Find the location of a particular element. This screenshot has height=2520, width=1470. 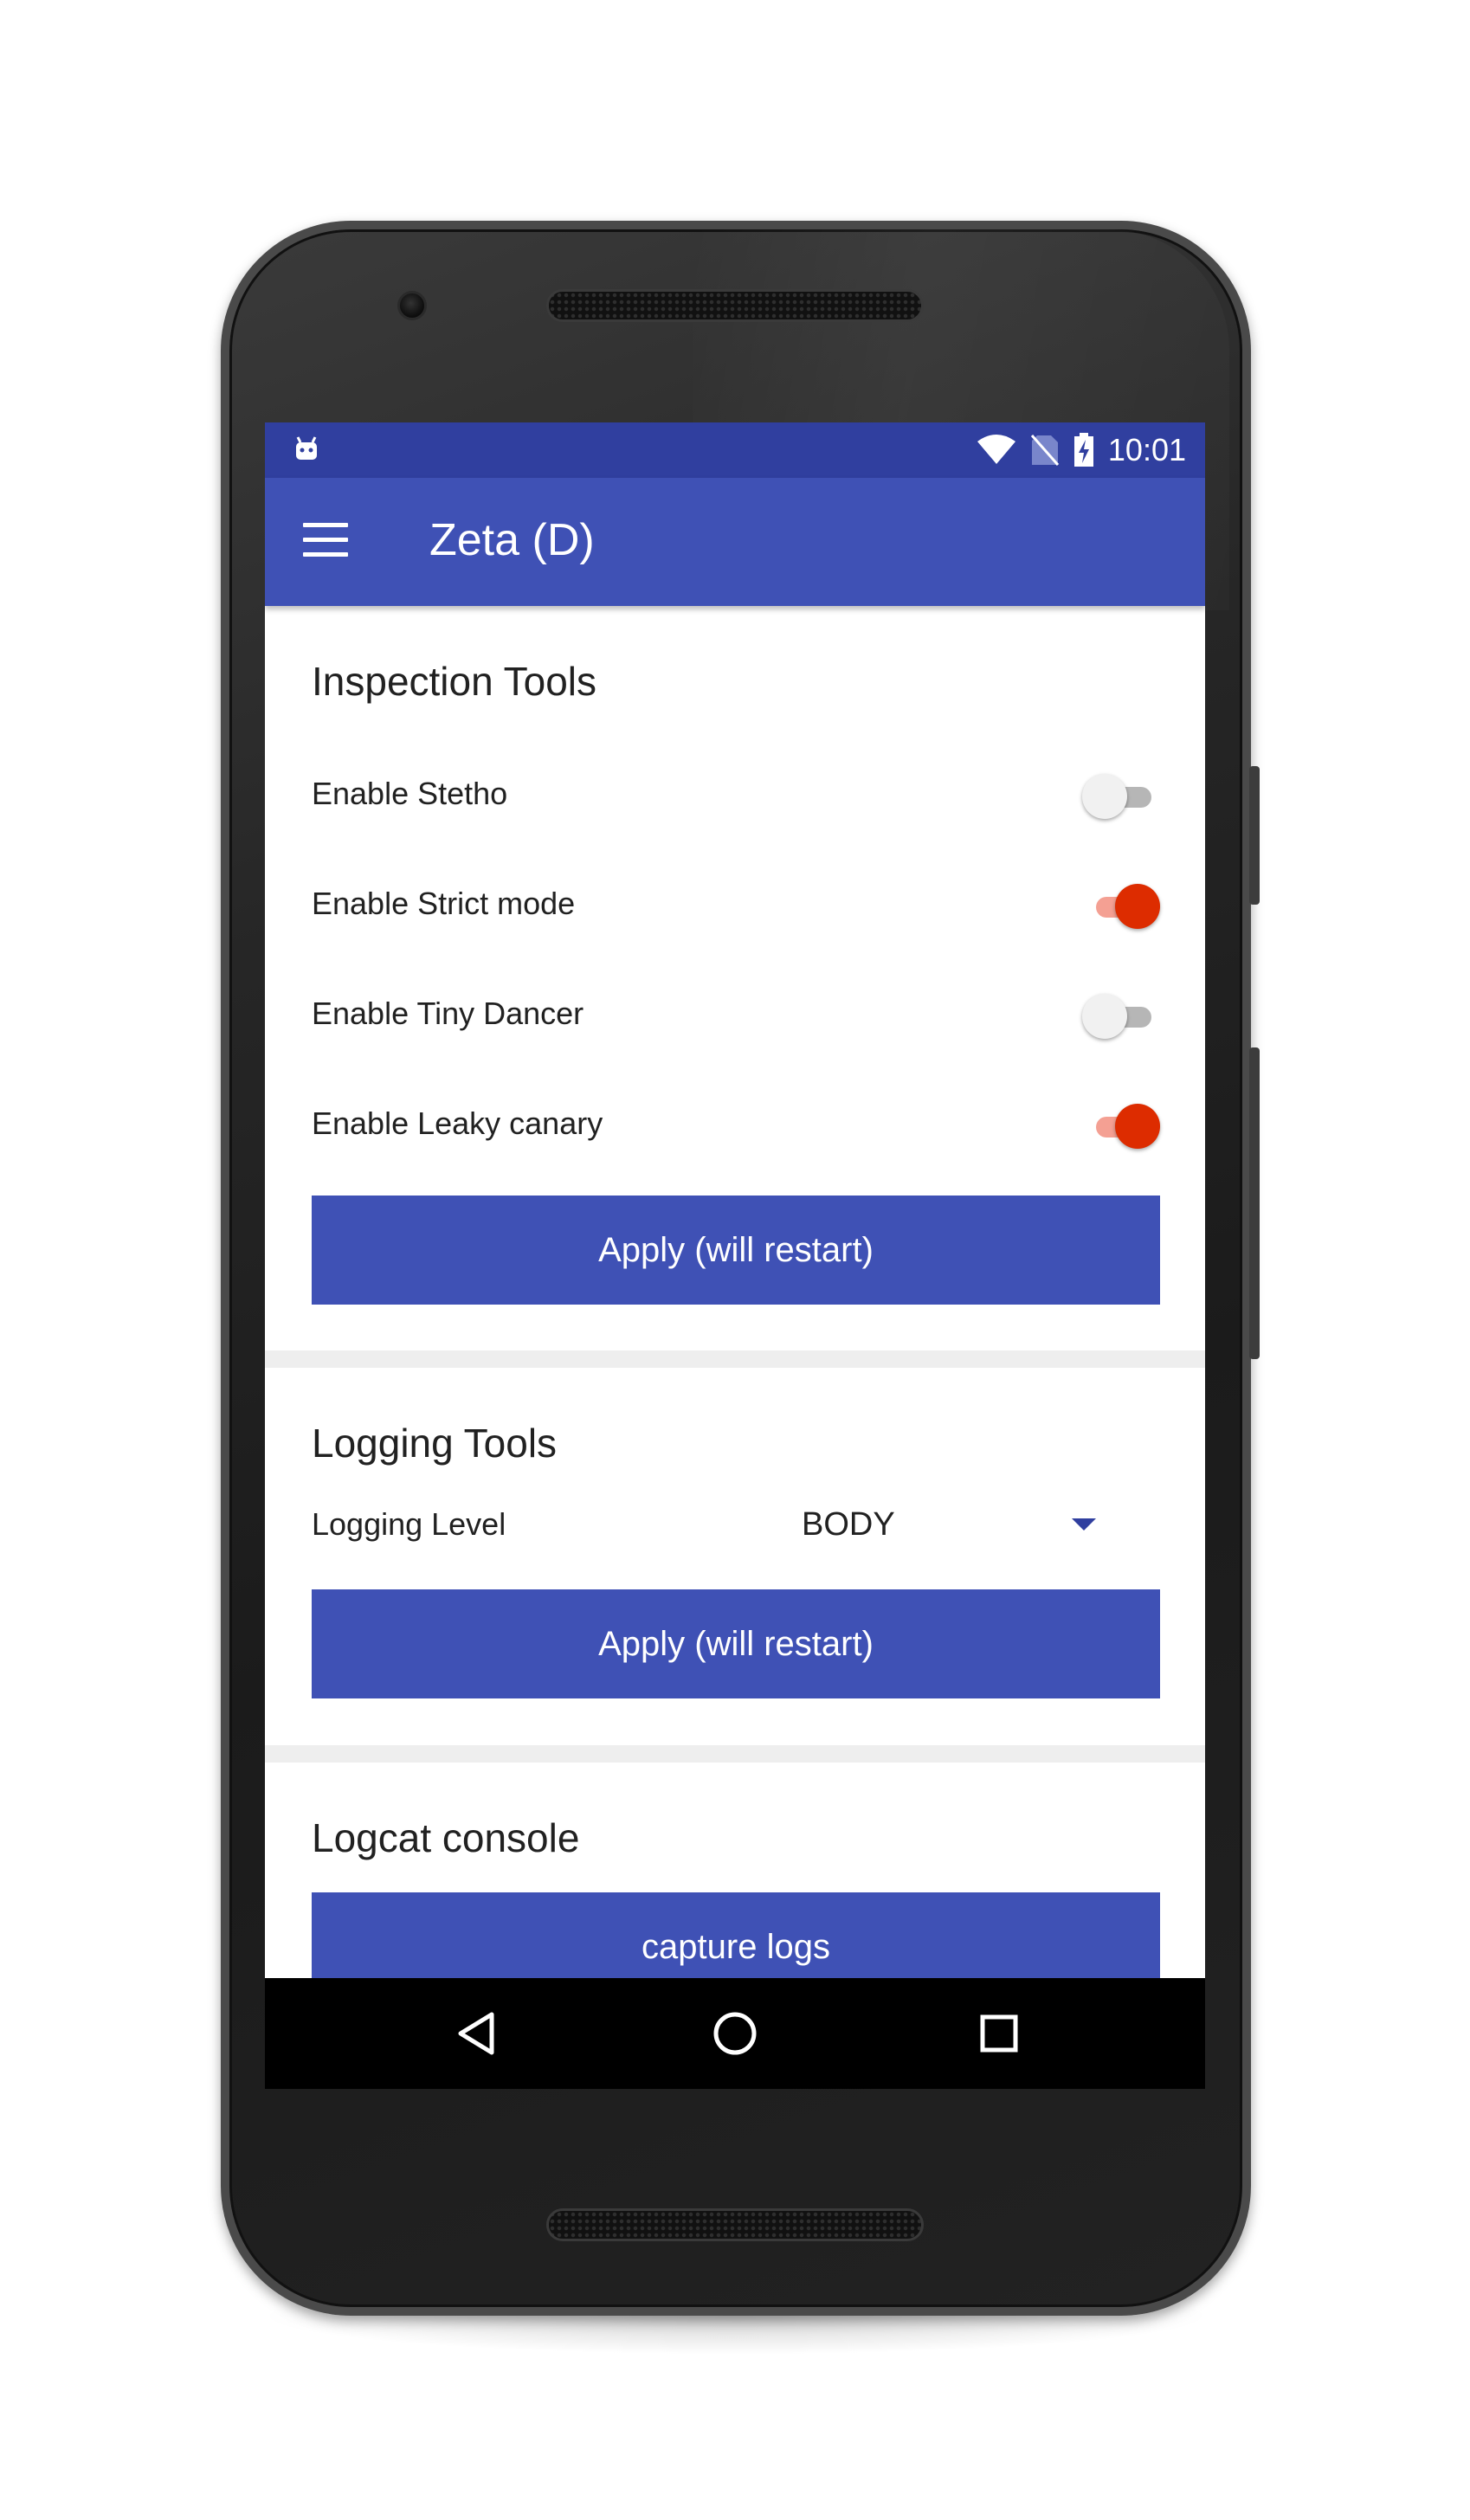

logcat-console-card: Logcat console capture logs is located at coordinates (735, 1870).